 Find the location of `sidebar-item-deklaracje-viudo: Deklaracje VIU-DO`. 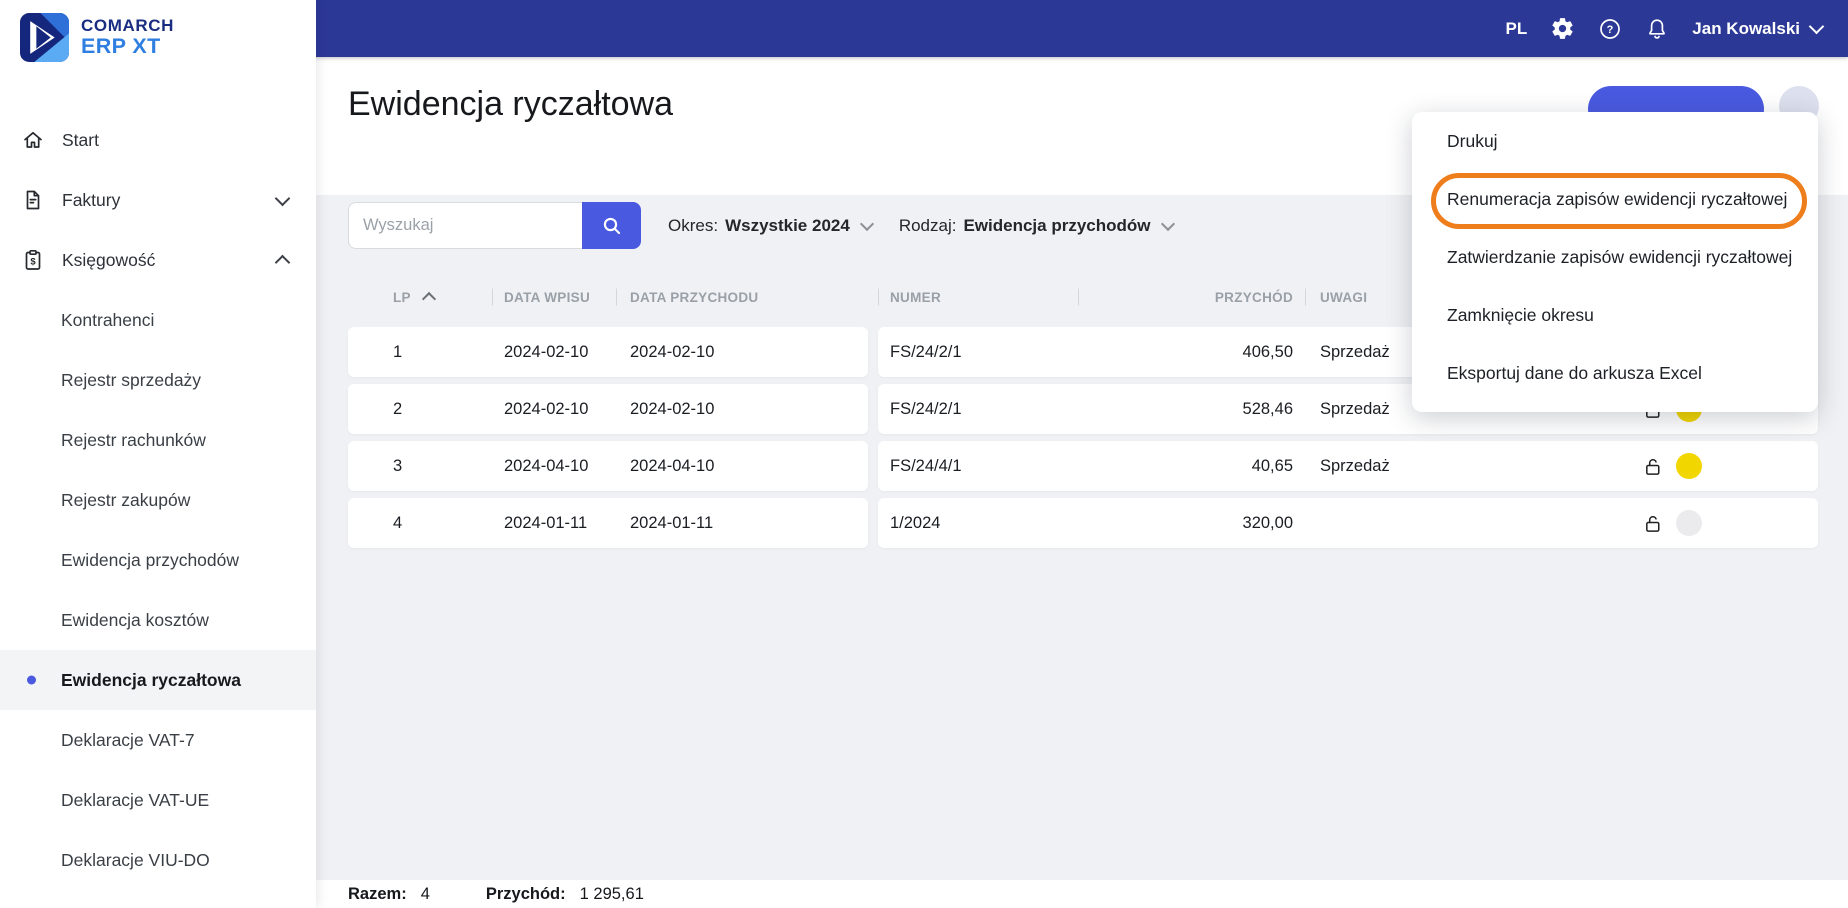

sidebar-item-deklaracje-viudo: Deklaracje VIU-DO is located at coordinates (158, 860).